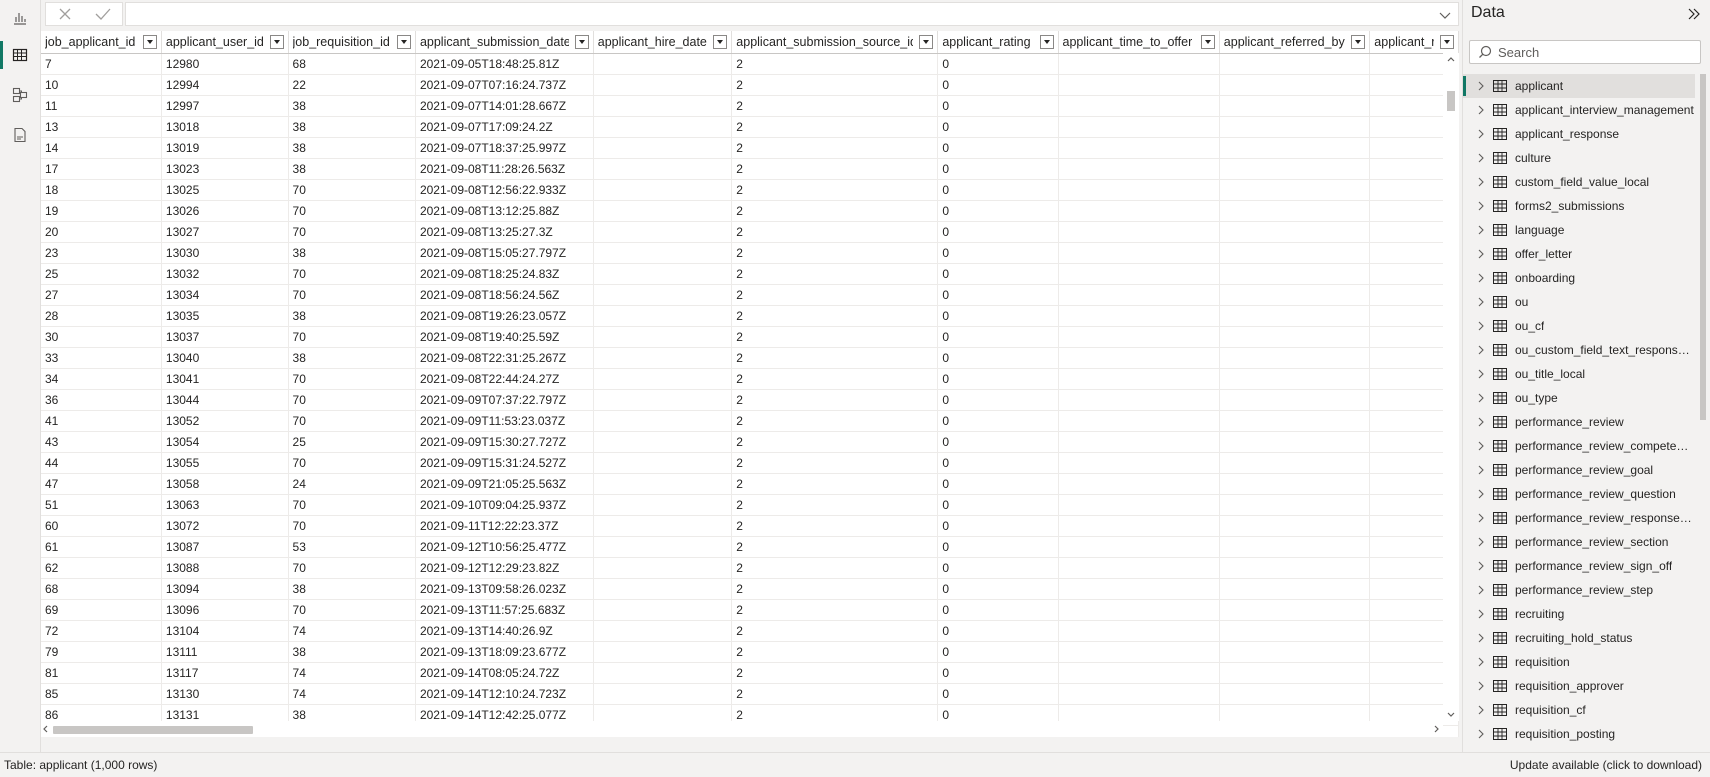 The image size is (1710, 777). I want to click on table-row: 44 13055 70 2021-09-09T15:31:24.527Z 2 0, so click(750, 463).